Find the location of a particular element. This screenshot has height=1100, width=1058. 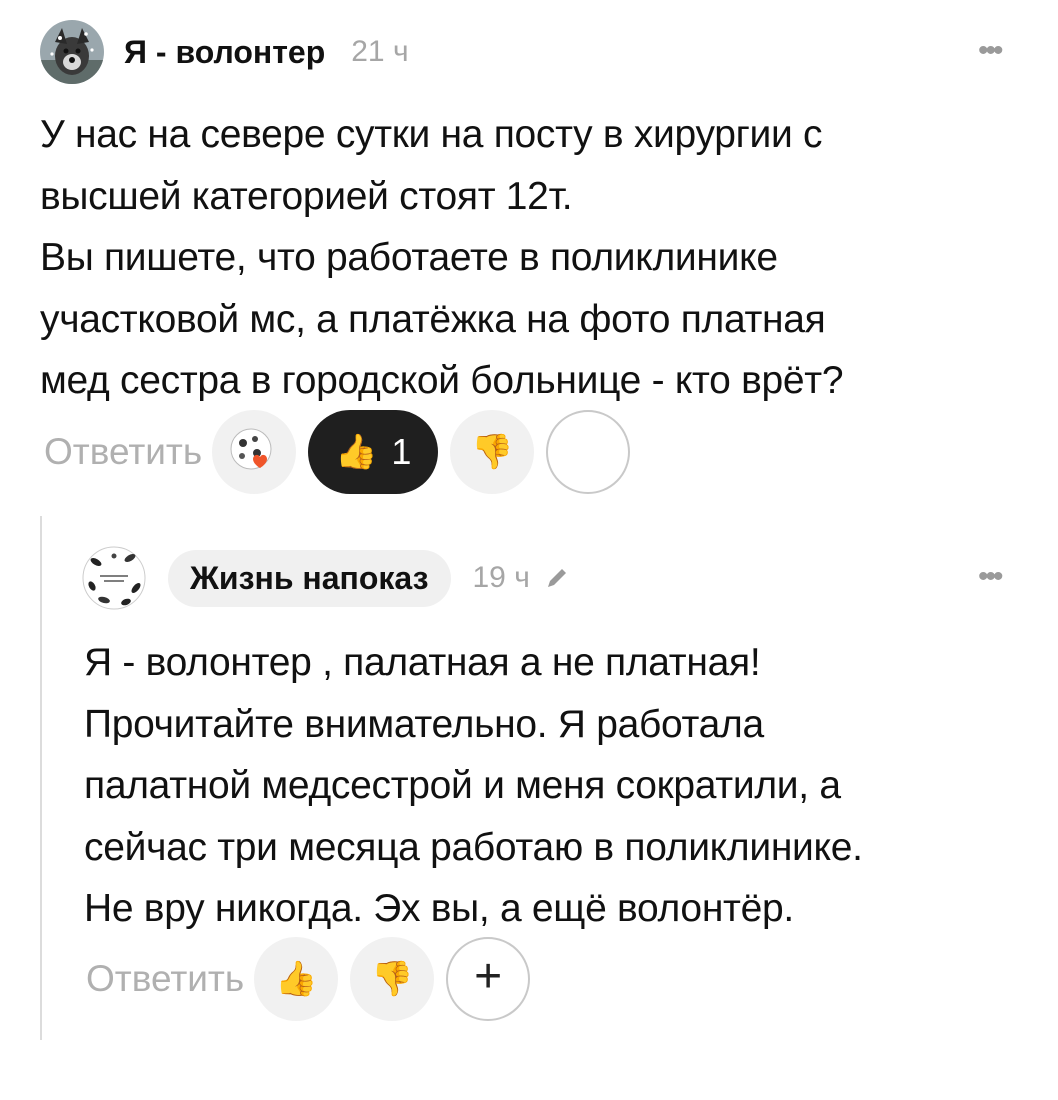

author-name: Жизнь напоказ is located at coordinates (309, 578).